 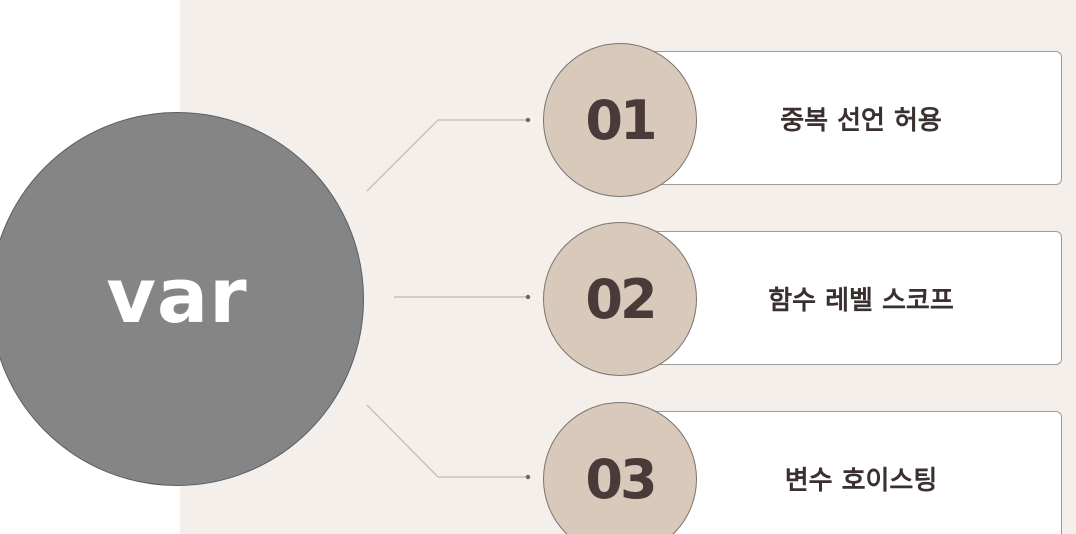 What do you see at coordinates (861, 300) in the screenshot?
I see `item-label-02: 함수 레벨 스코프` at bounding box center [861, 300].